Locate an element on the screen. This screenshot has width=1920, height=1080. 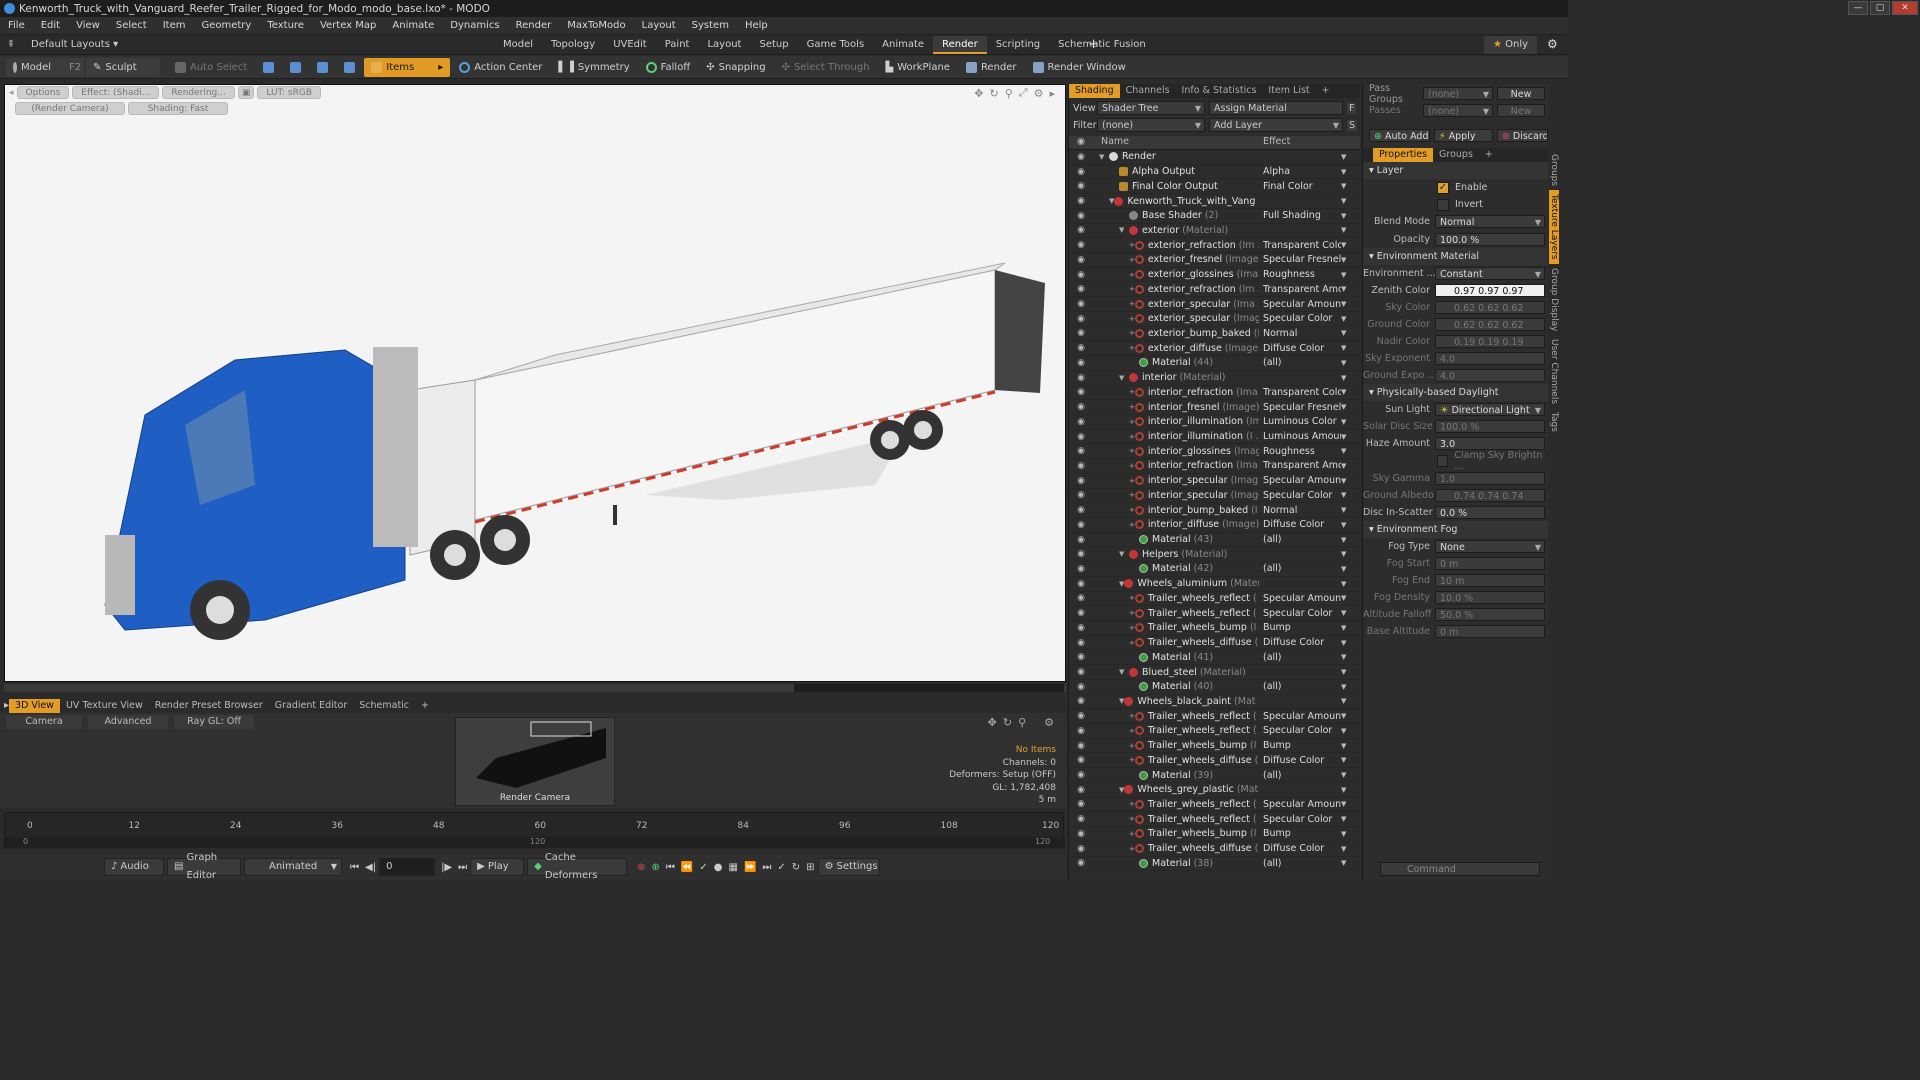
tab-item-list: Item List is located at coordinates (1288, 91).